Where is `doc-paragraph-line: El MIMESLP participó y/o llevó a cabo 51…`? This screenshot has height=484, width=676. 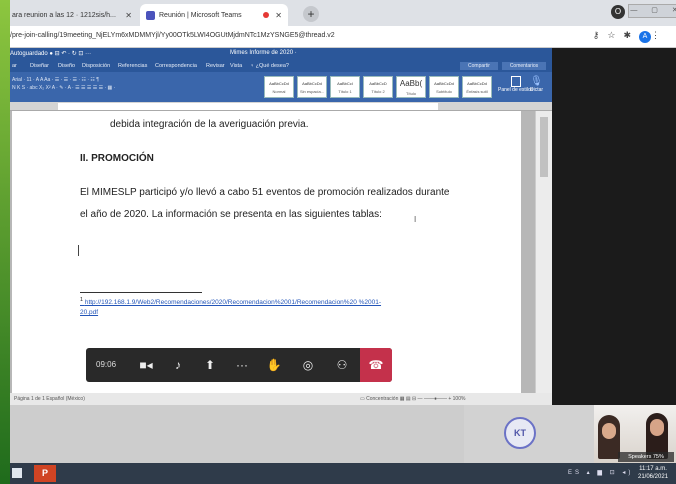
doc-paragraph-line: El MIMESLP participó y/o llevó a cabo 51… is located at coordinates (265, 192).